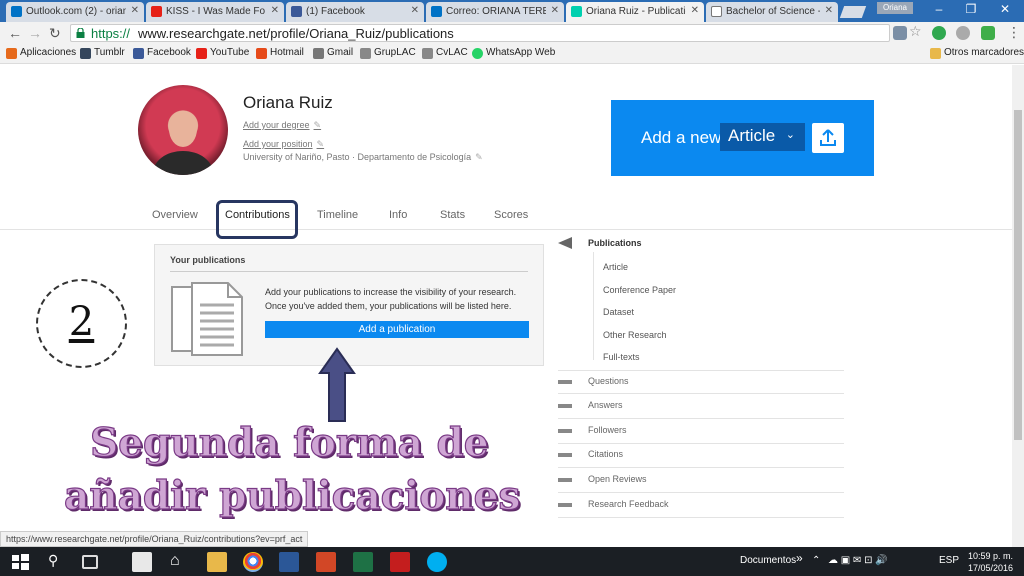 The width and height of the screenshot is (1024, 576). Describe the element at coordinates (701, 481) in the screenshot. I see `nav-open-reviews: Open Reviews` at that location.